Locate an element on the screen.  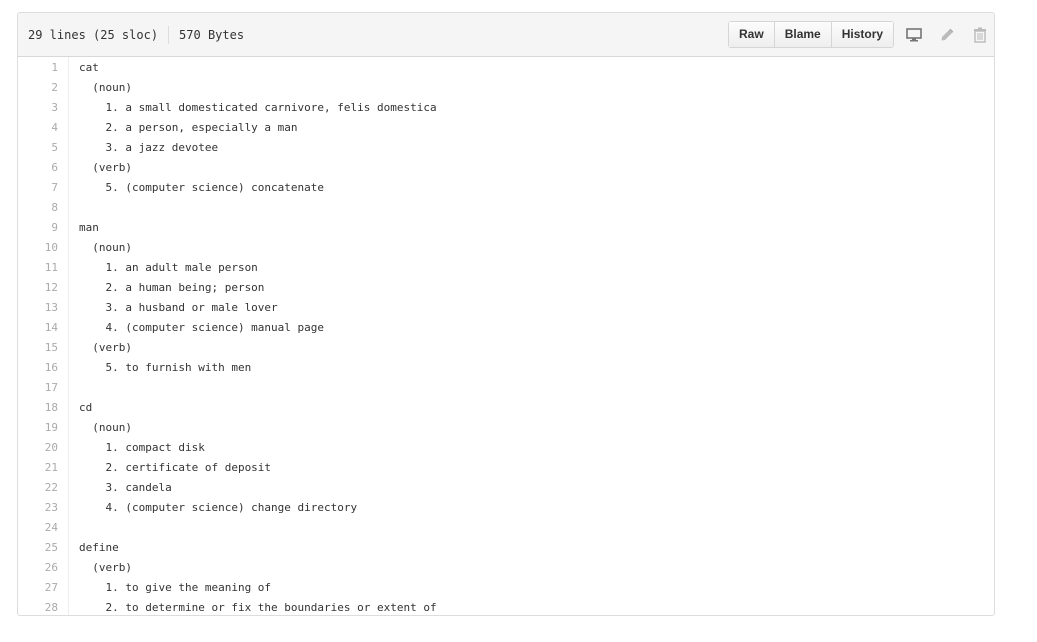
line-text: 3. a husband or male lover is located at coordinates (178, 307).